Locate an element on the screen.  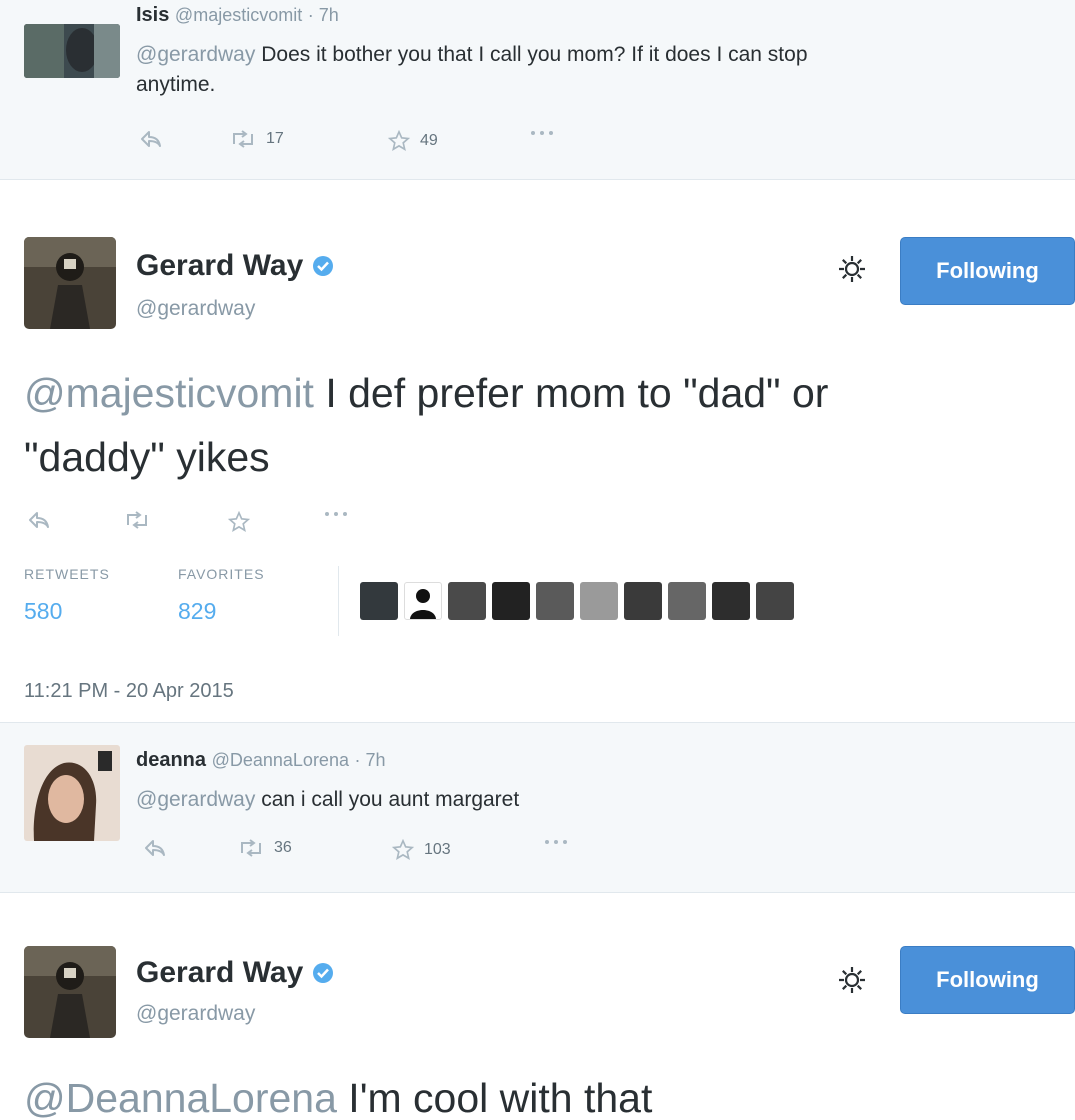
retweets-stat: RETWEETS 580 is located at coordinates (67, 595).